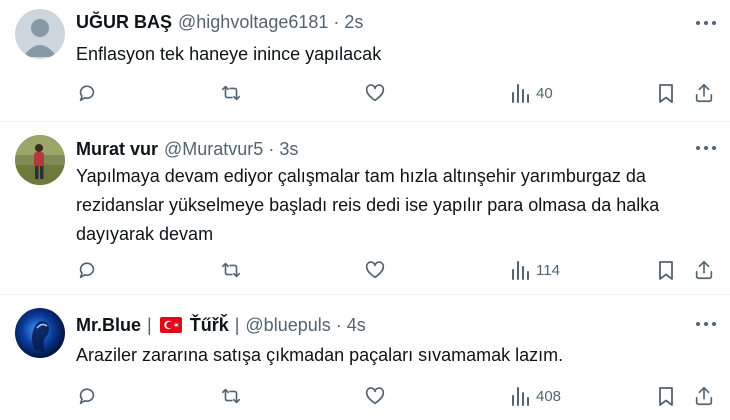 The height and width of the screenshot is (420, 730). What do you see at coordinates (399, 270) in the screenshot?
I see `action-bar: 114` at bounding box center [399, 270].